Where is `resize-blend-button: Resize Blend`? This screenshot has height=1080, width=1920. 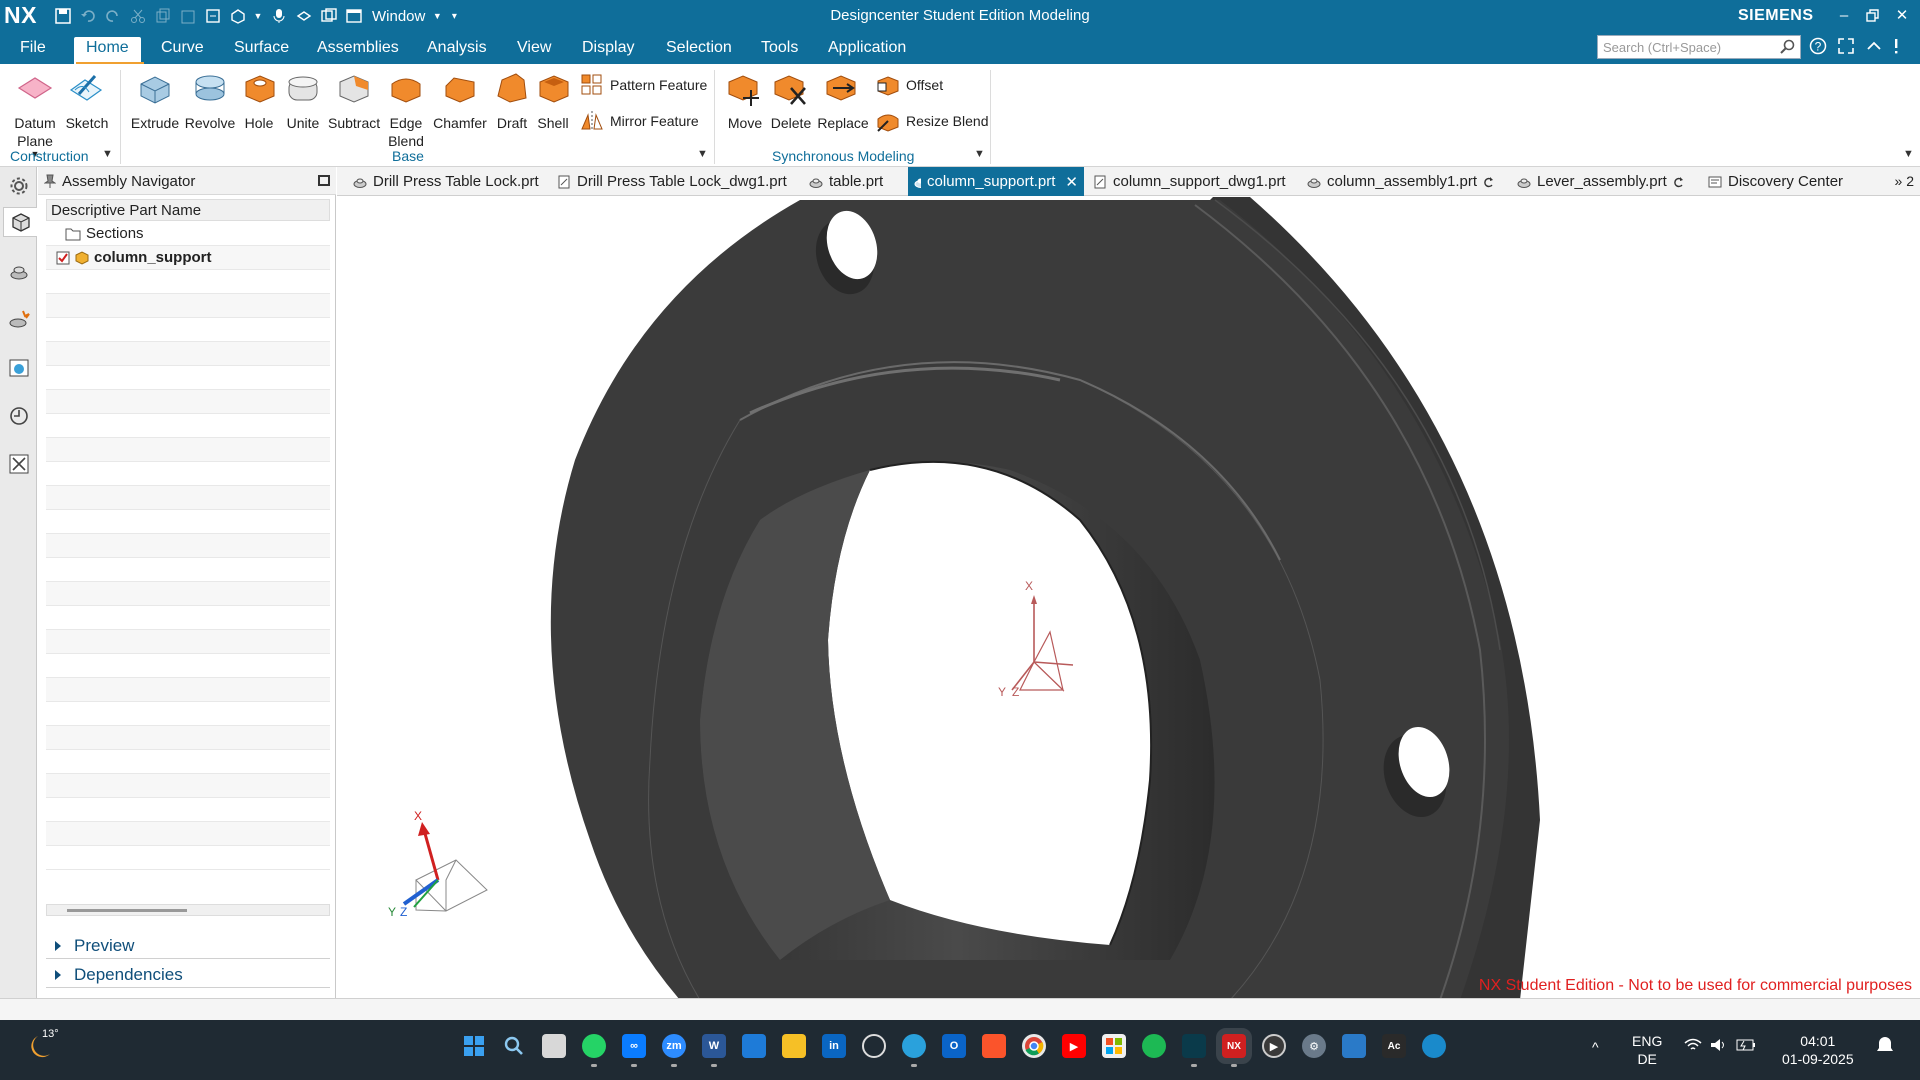
resize-blend-button: Resize Blend is located at coordinates (932, 121).